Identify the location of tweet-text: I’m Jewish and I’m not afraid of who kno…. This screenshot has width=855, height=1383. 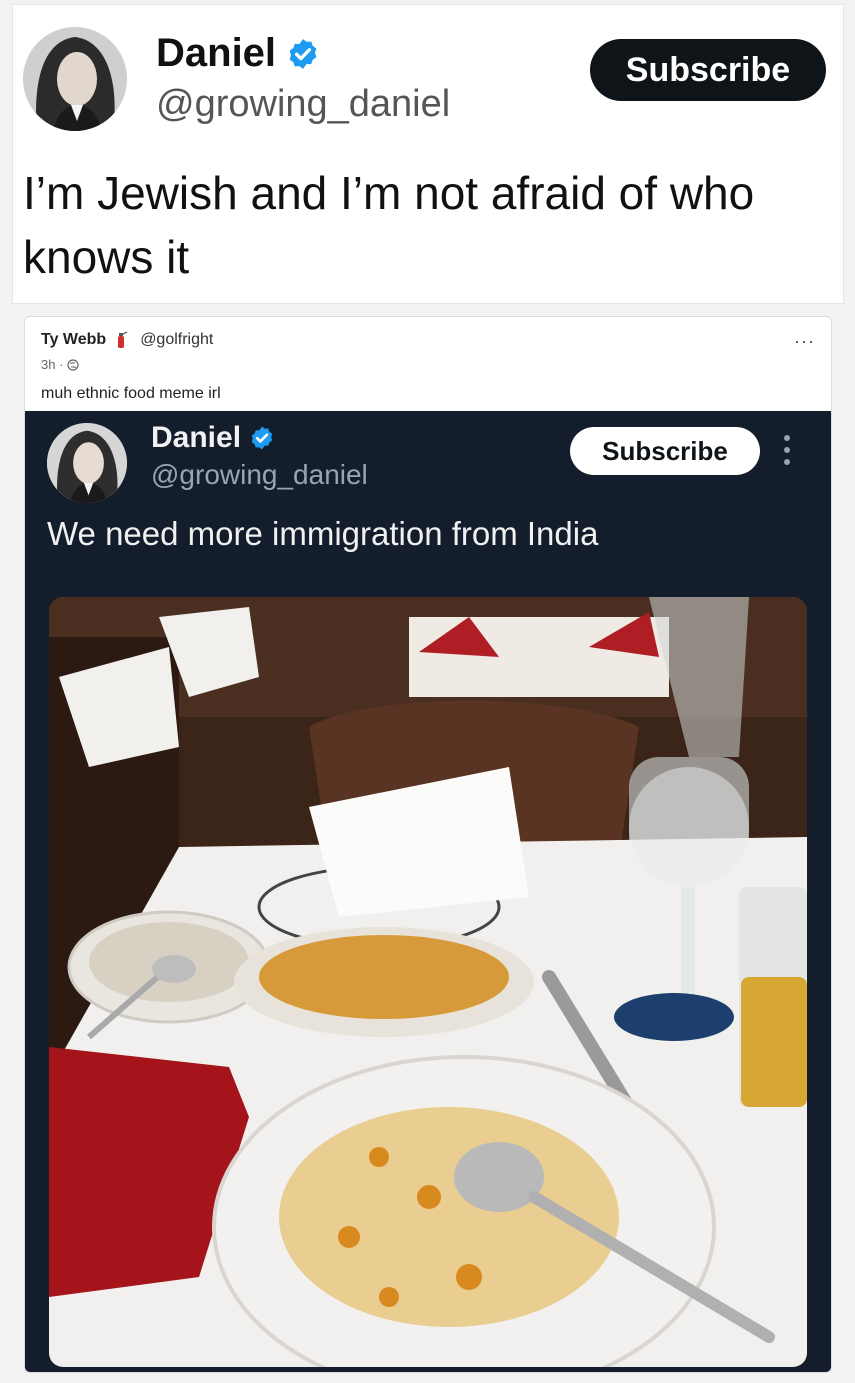
(389, 225).